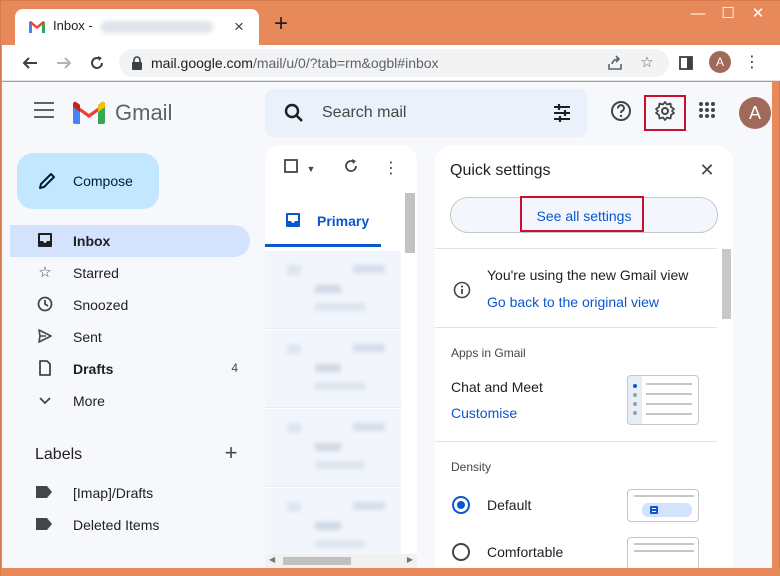  I want to click on sidebar-item-inbox: Inbox, so click(130, 241).